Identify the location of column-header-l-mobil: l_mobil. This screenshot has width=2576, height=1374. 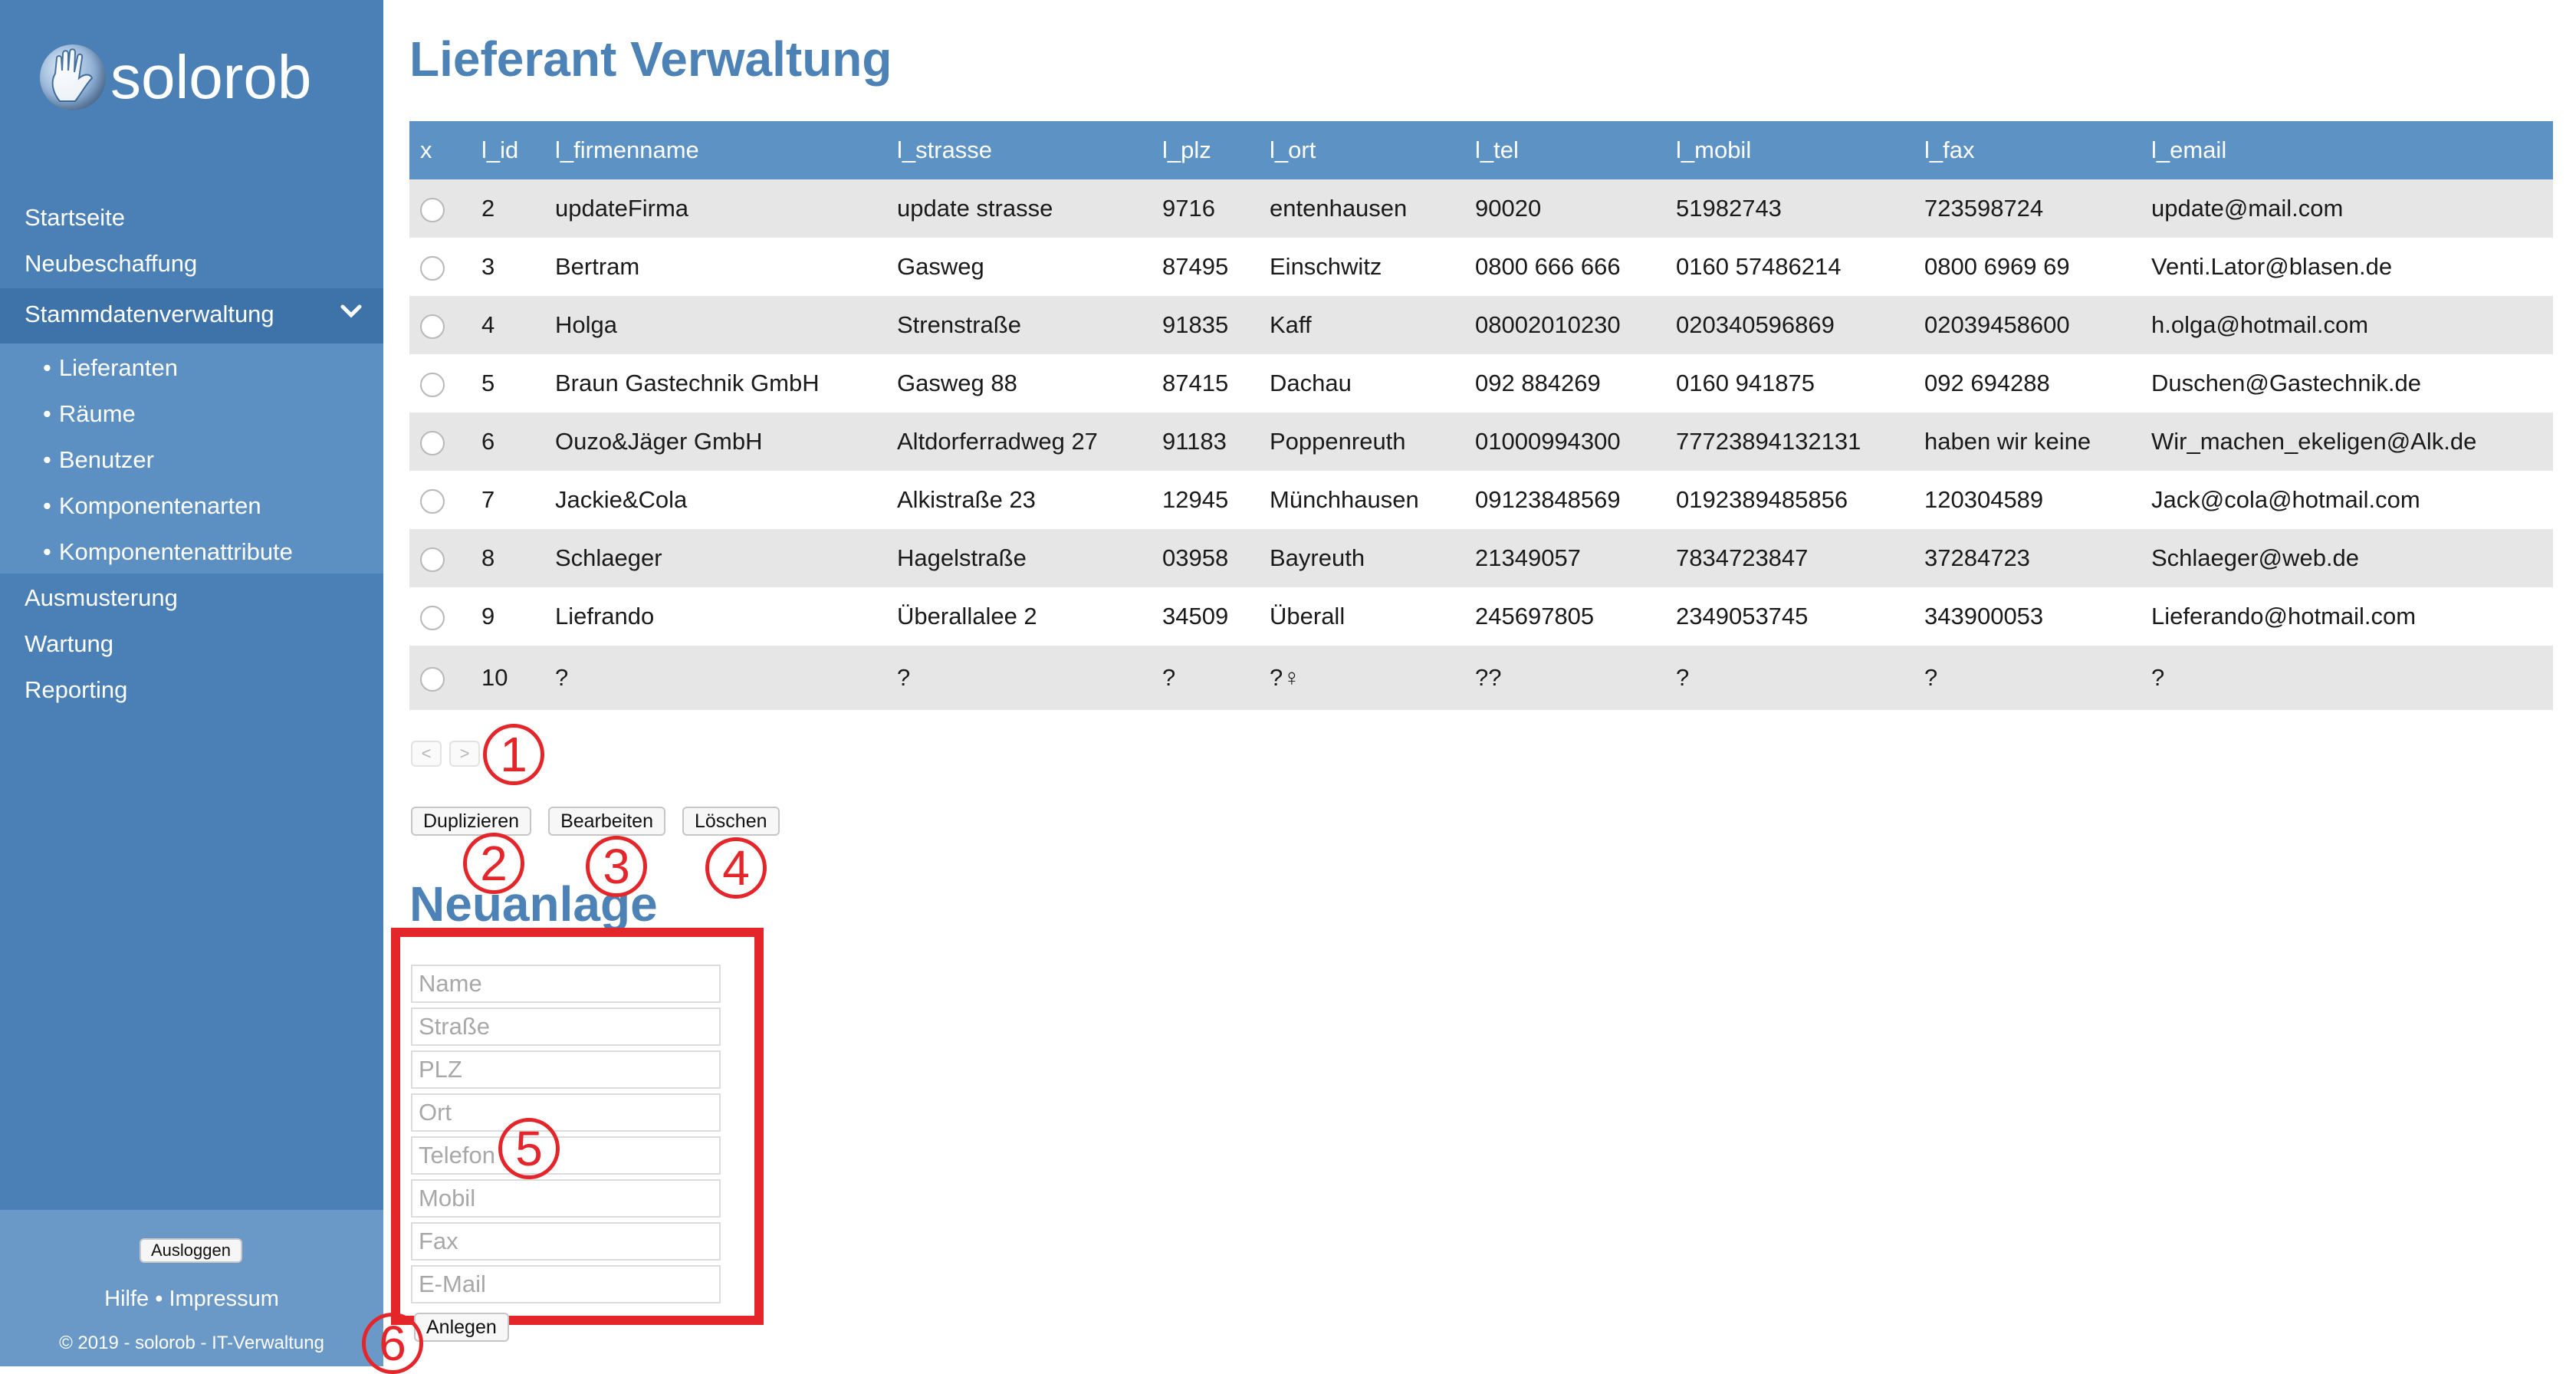
(1714, 149).